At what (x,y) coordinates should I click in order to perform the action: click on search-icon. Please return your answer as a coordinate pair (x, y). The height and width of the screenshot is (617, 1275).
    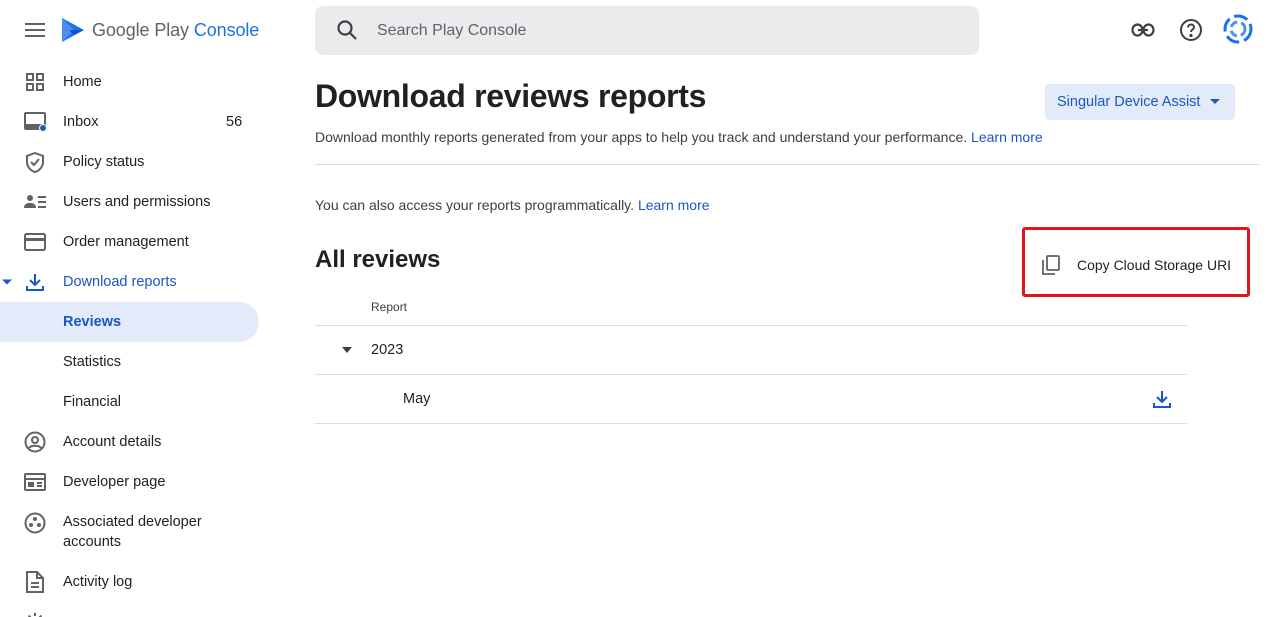
    Looking at the image, I should click on (347, 30).